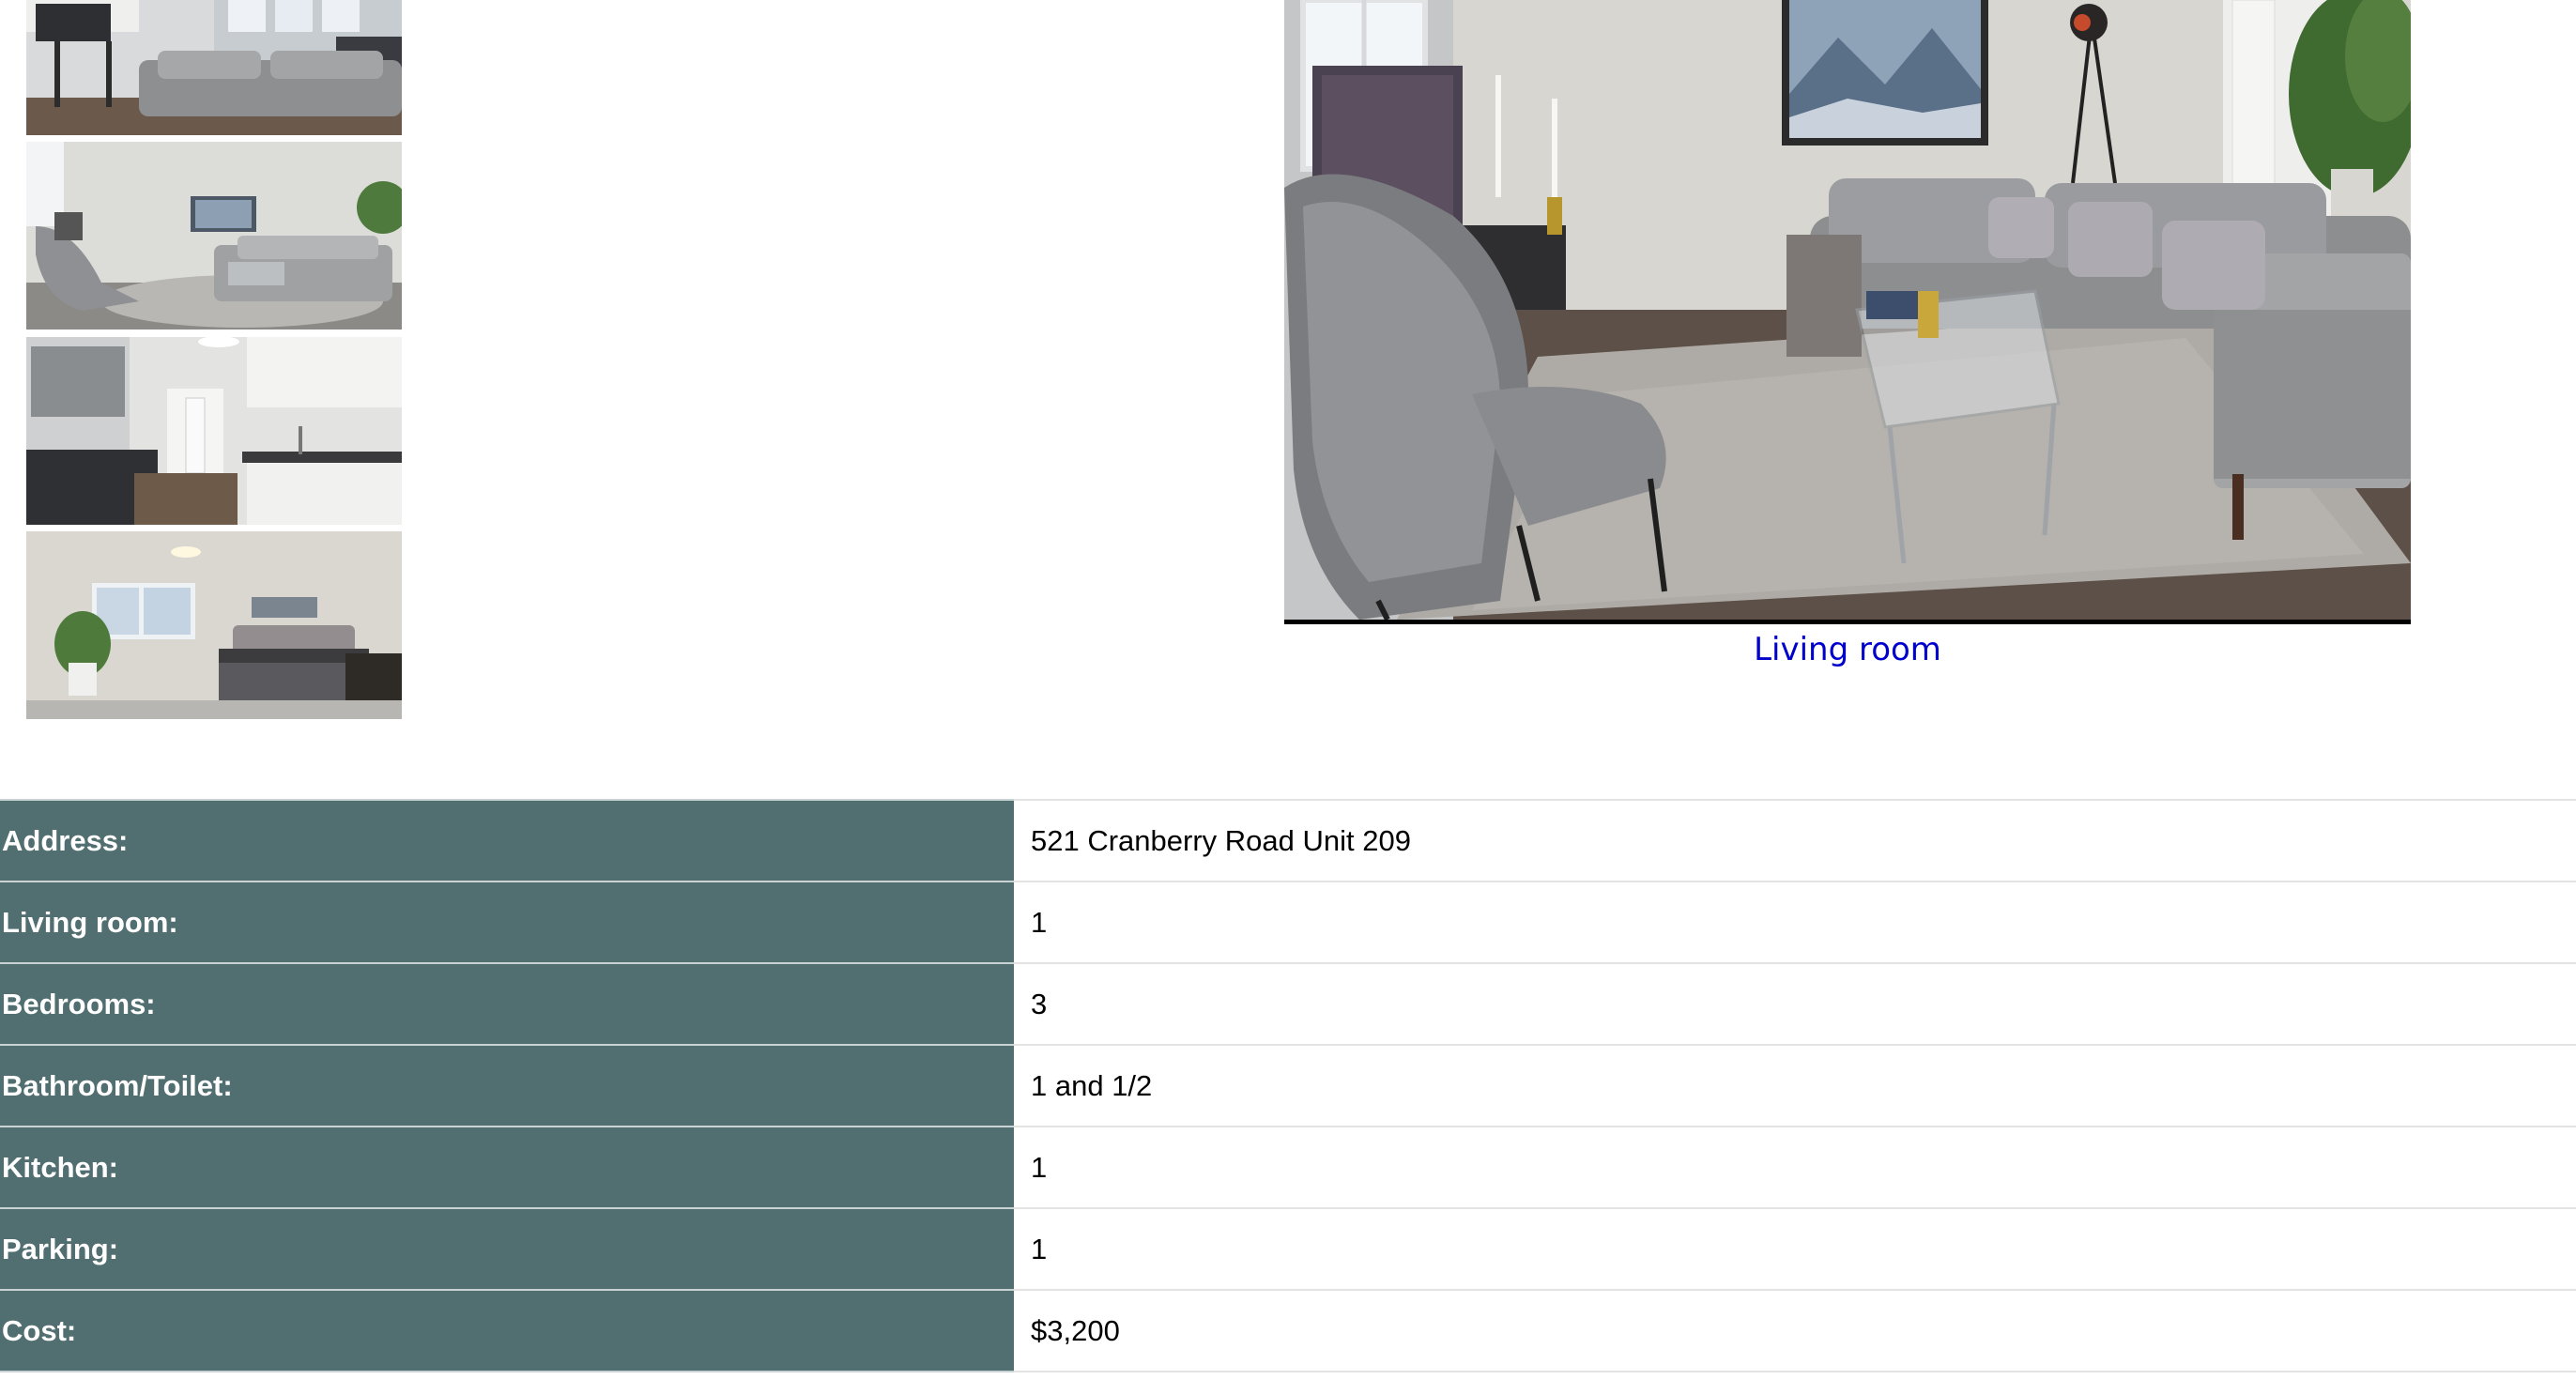 The height and width of the screenshot is (1395, 2576). What do you see at coordinates (1795, 1168) in the screenshot?
I see `kitchen-value: 1` at bounding box center [1795, 1168].